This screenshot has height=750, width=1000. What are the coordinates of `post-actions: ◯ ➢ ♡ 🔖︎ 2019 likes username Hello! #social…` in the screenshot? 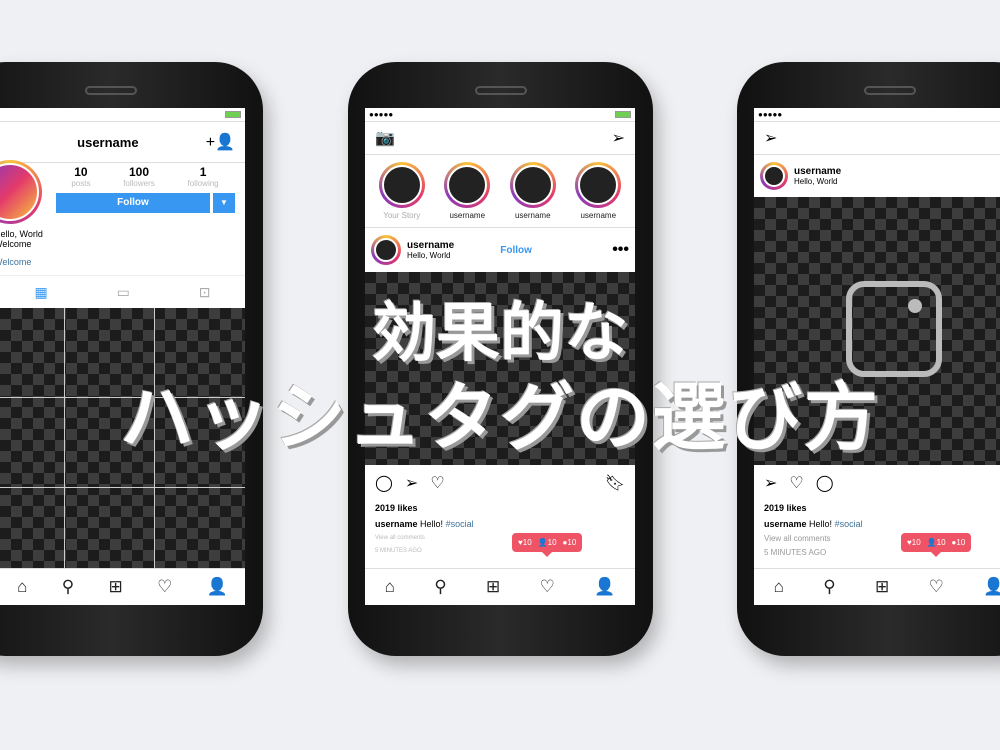 It's located at (500, 513).